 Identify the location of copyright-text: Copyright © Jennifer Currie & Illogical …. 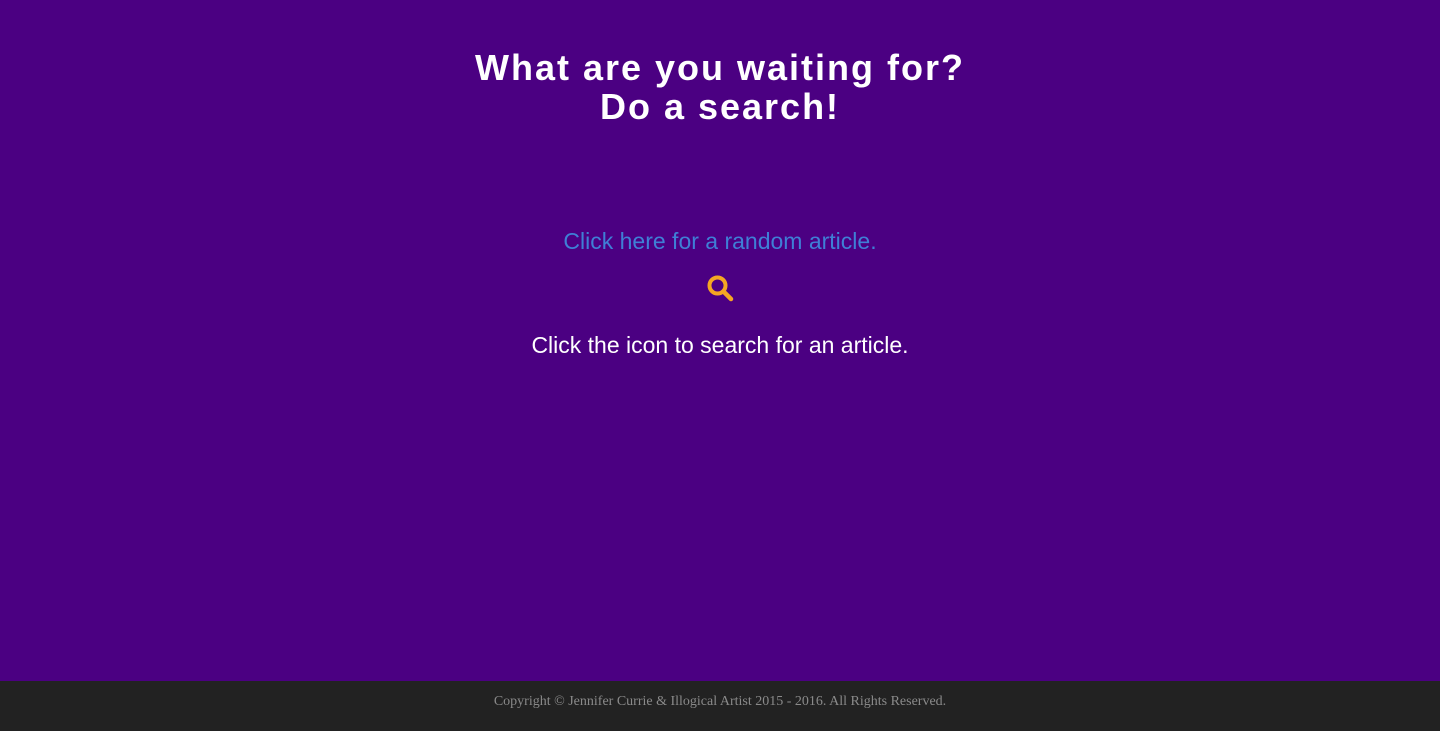
(720, 701).